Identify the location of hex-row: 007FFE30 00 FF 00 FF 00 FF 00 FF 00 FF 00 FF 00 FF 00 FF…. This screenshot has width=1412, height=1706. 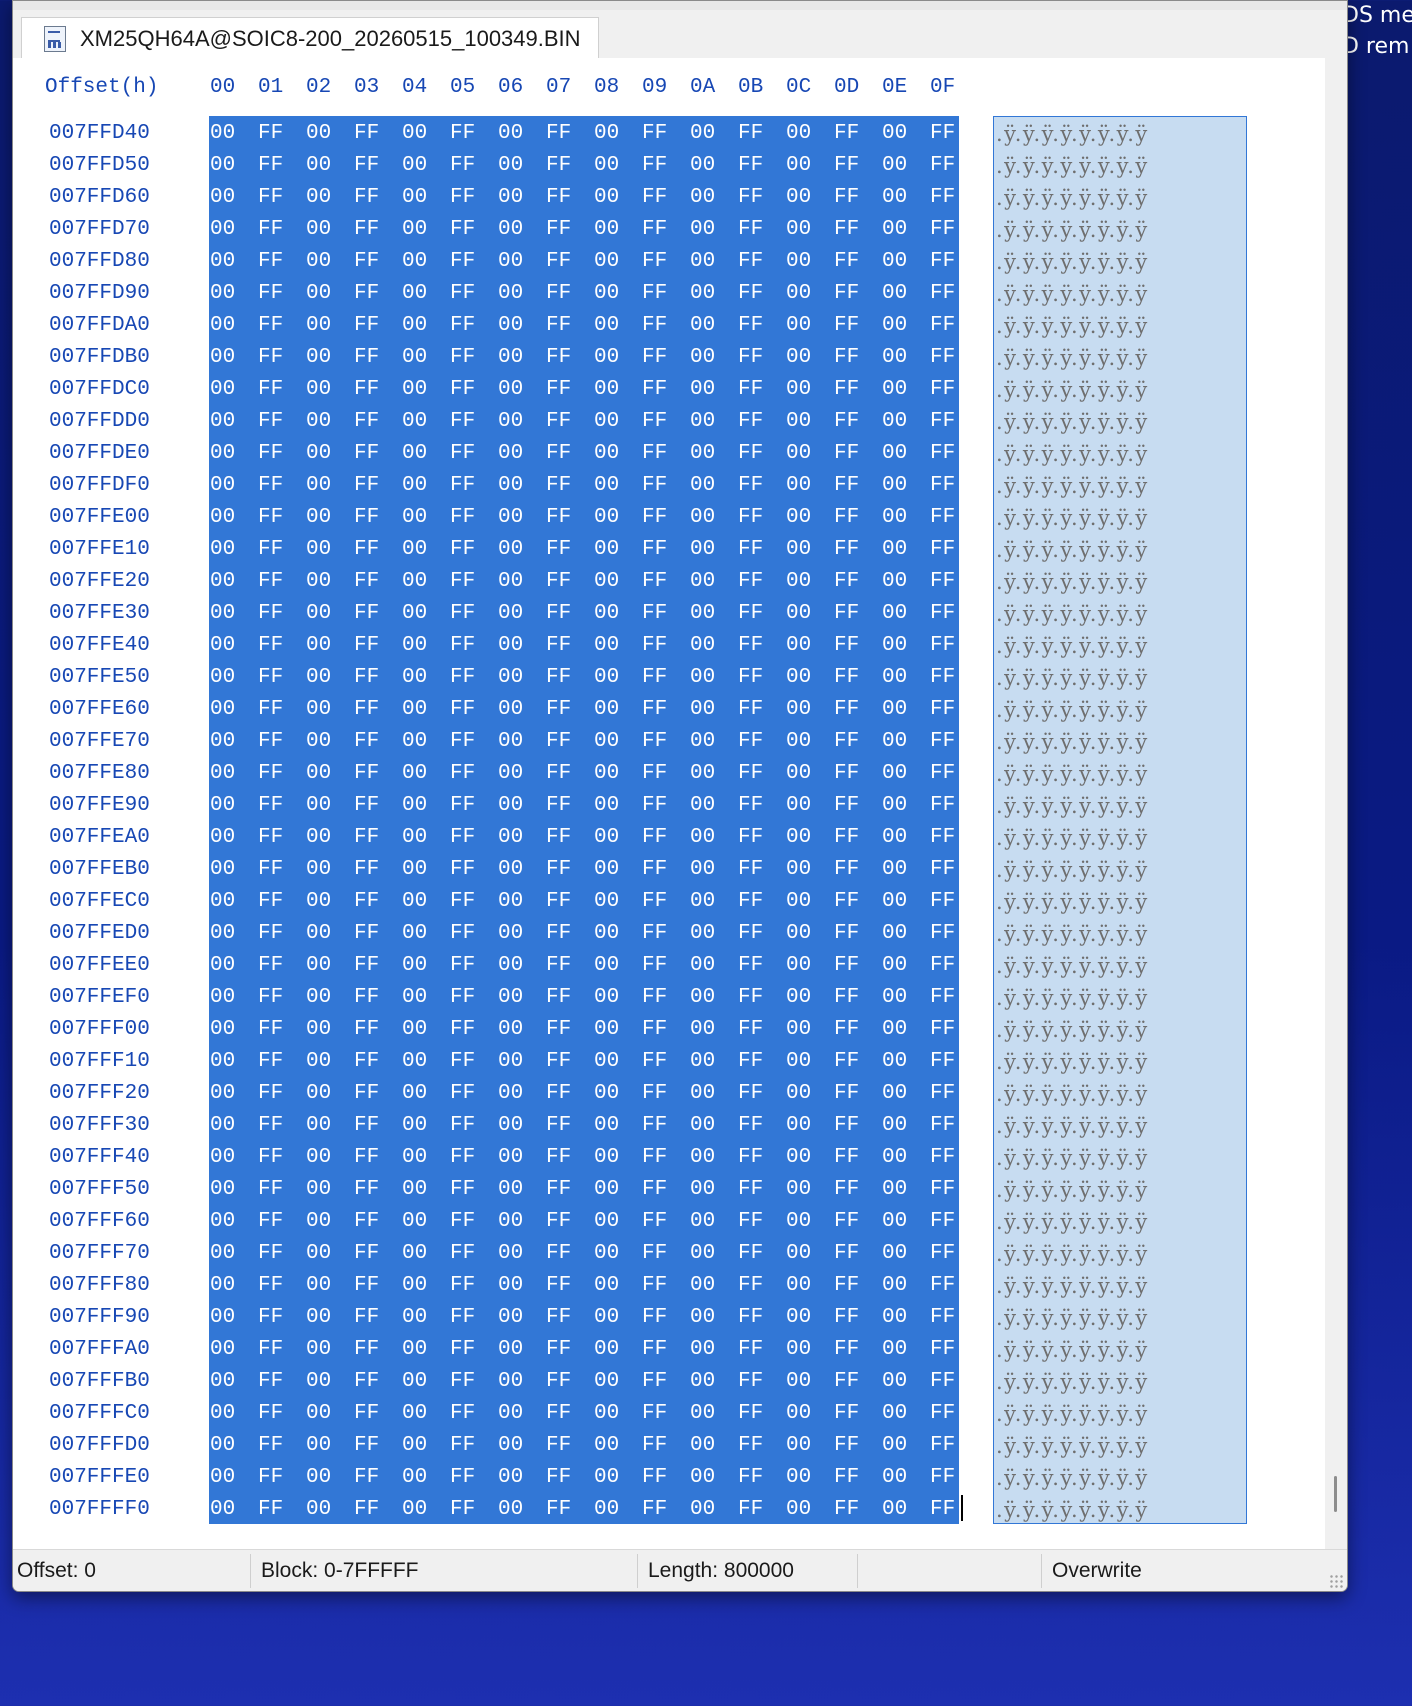
(663, 614).